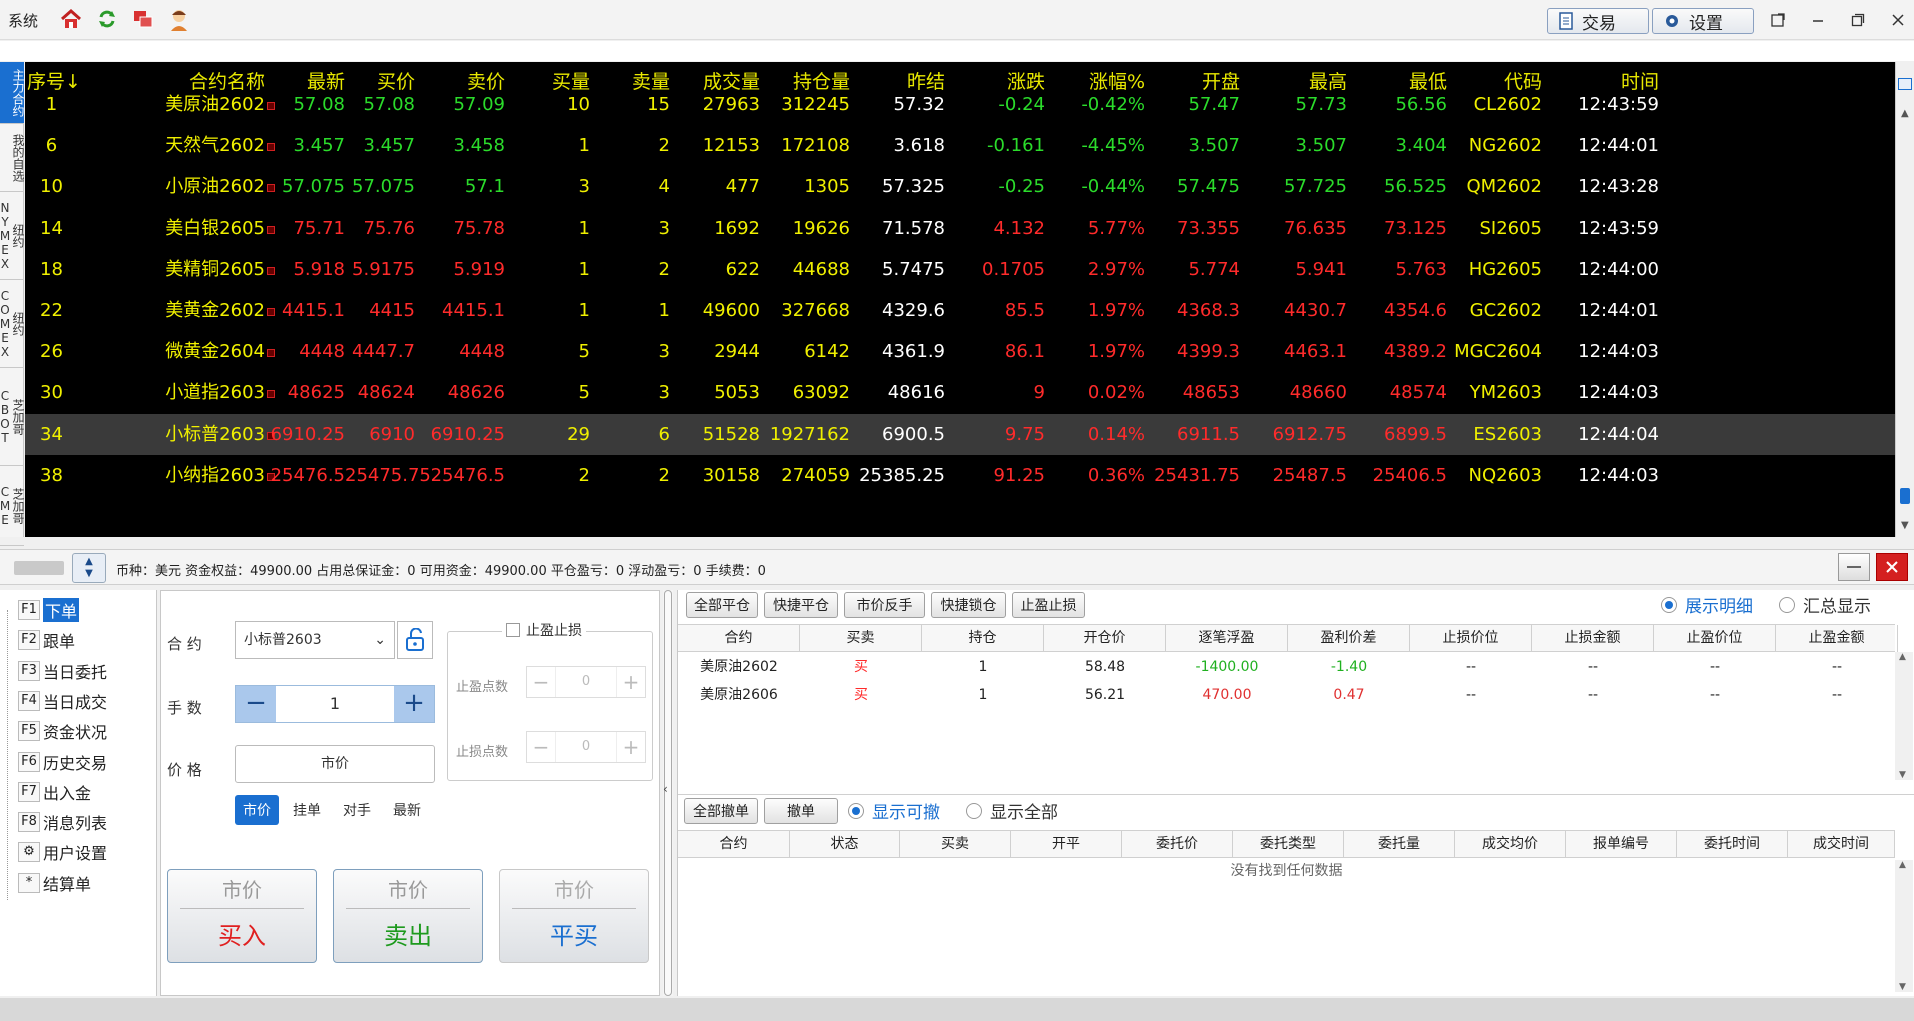 The height and width of the screenshot is (1021, 1914). What do you see at coordinates (1598, 21) in the screenshot?
I see `trade-button: 交易` at bounding box center [1598, 21].